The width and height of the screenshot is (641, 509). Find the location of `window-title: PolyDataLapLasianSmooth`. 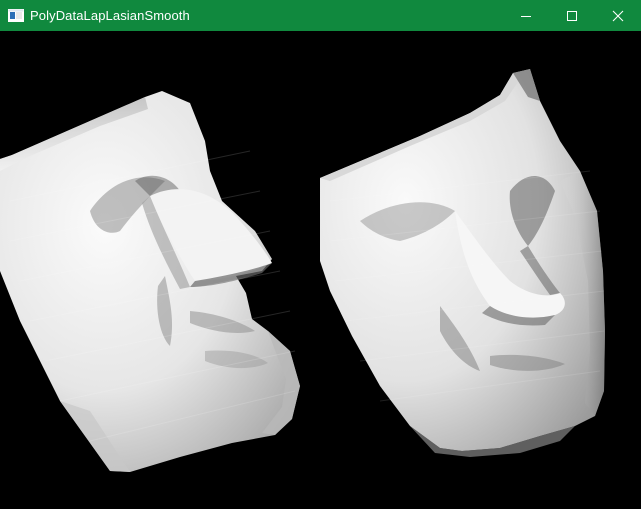

window-title: PolyDataLapLasianSmooth is located at coordinates (110, 15).